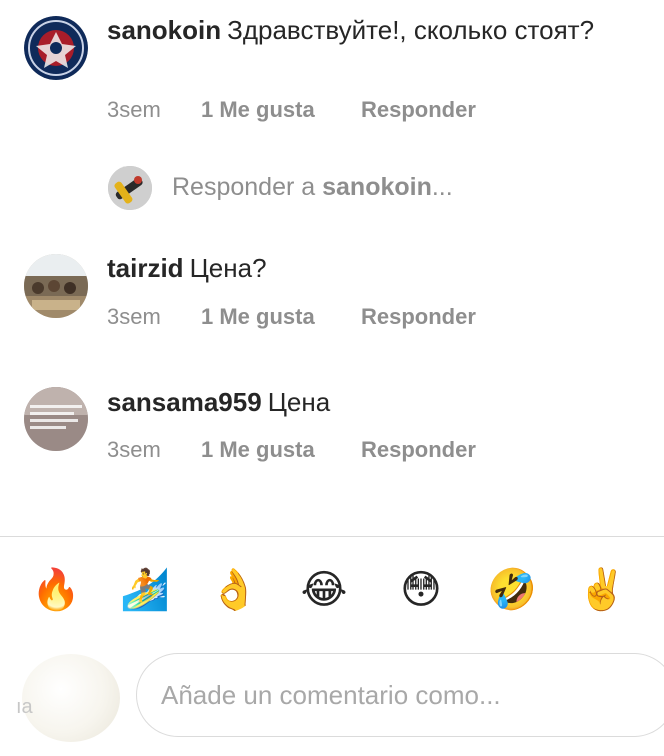 The height and width of the screenshot is (756, 664). What do you see at coordinates (247, 187) in the screenshot?
I see `reply-prompt-prefix: Responder a` at bounding box center [247, 187].